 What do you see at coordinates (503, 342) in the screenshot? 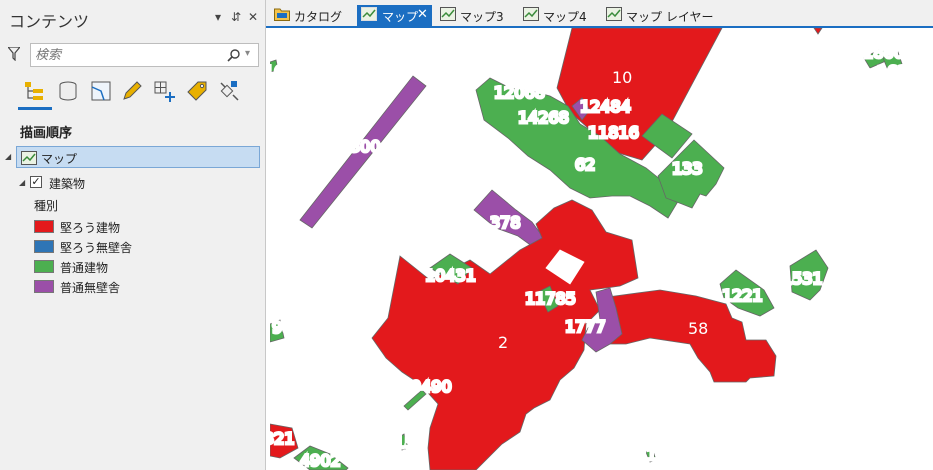
I see `map-feature-label: 2` at bounding box center [503, 342].